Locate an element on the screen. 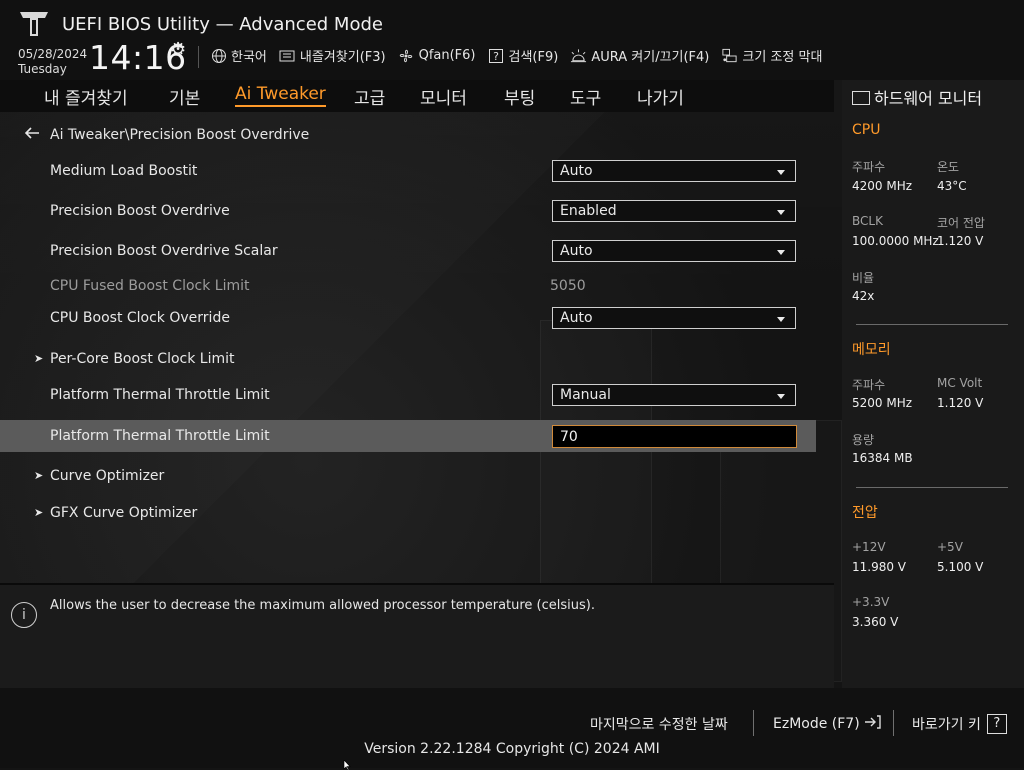 This screenshot has height=770, width=1024. vcore-value: 1.120 V is located at coordinates (960, 241).